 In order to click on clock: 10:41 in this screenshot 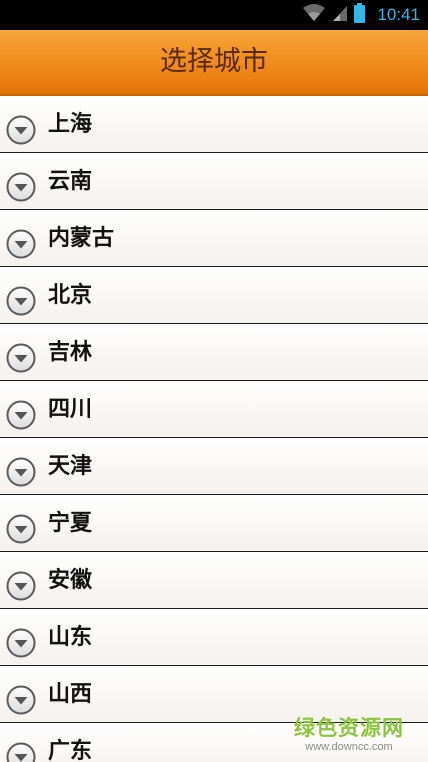, I will do `click(398, 14)`.